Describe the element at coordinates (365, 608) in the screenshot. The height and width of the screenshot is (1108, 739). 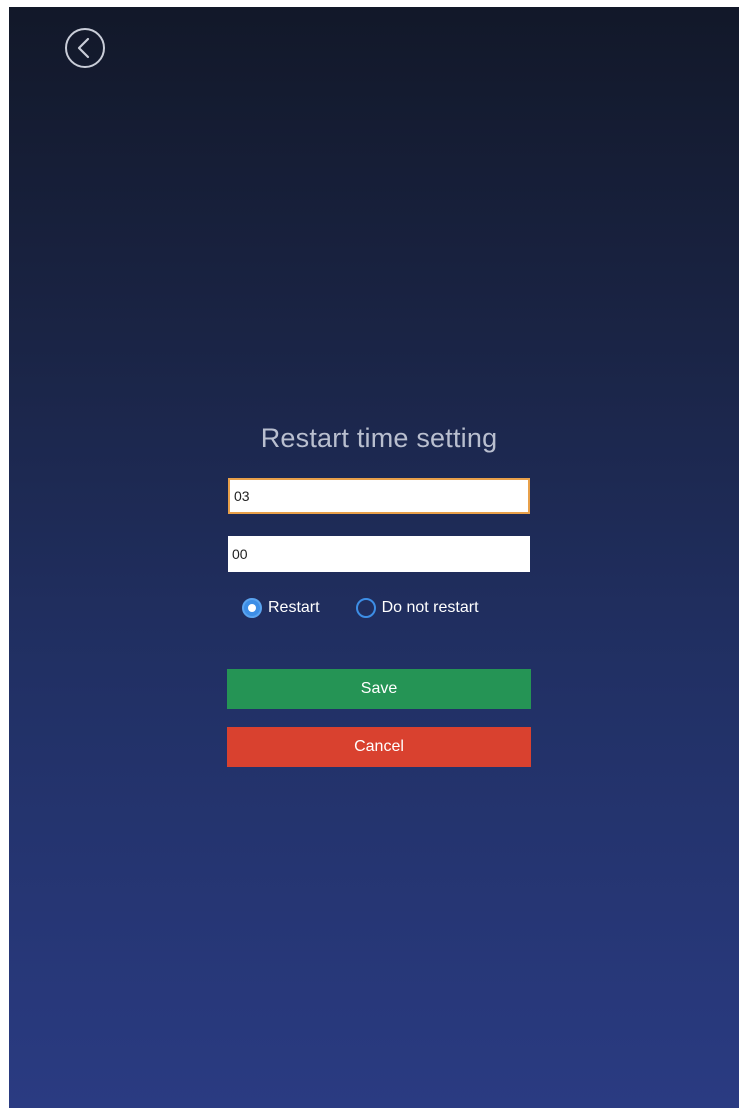
I see `radio-unchecked-icon` at that location.